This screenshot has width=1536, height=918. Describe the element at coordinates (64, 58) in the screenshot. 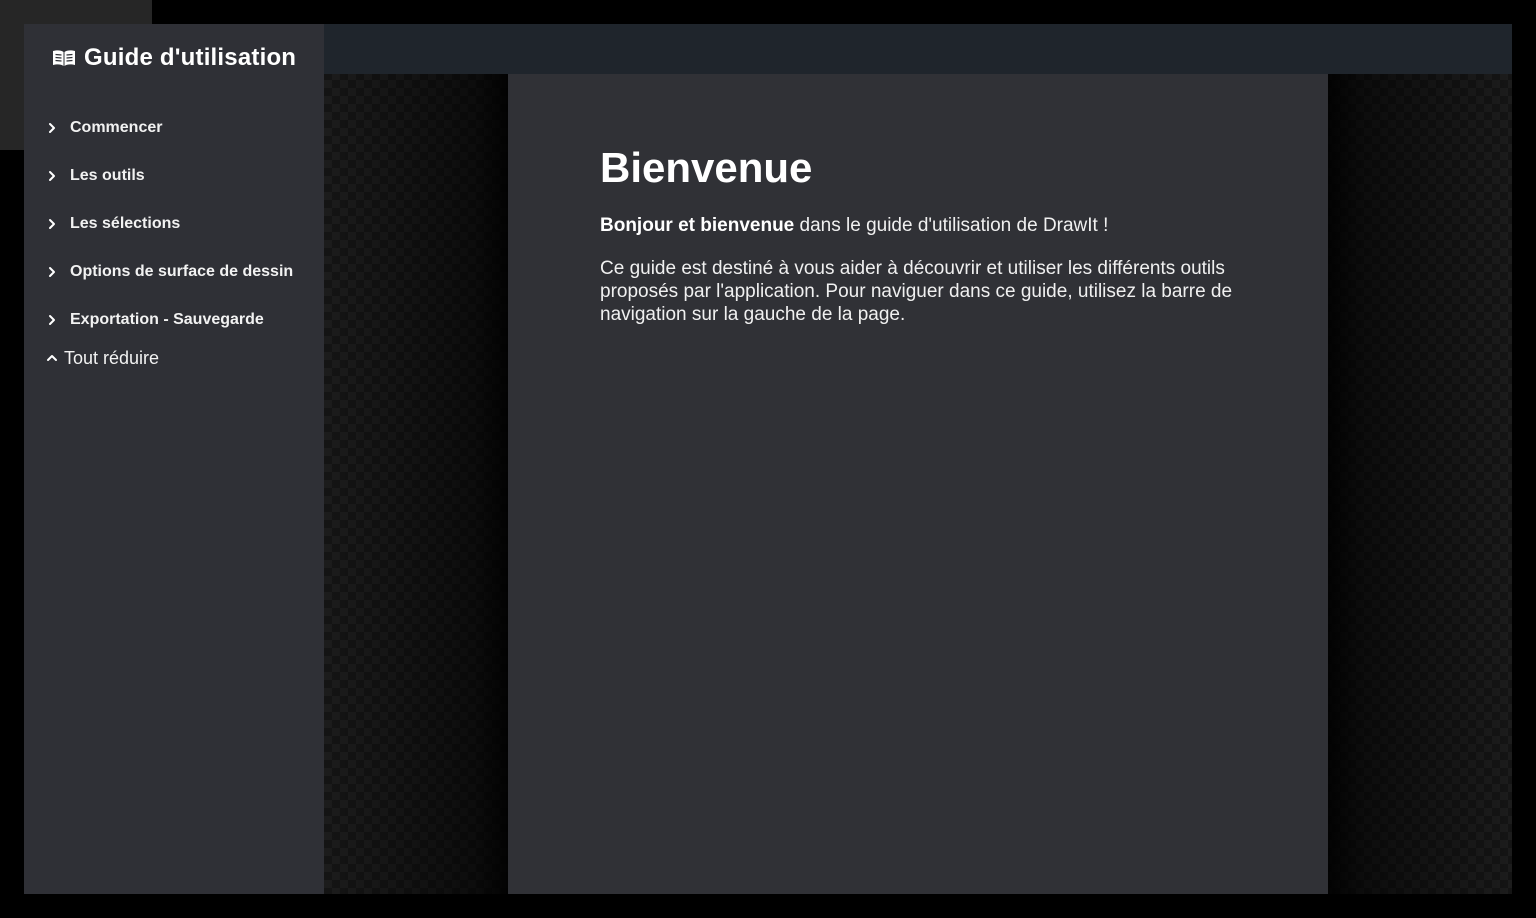

I see `book-open-icon` at that location.